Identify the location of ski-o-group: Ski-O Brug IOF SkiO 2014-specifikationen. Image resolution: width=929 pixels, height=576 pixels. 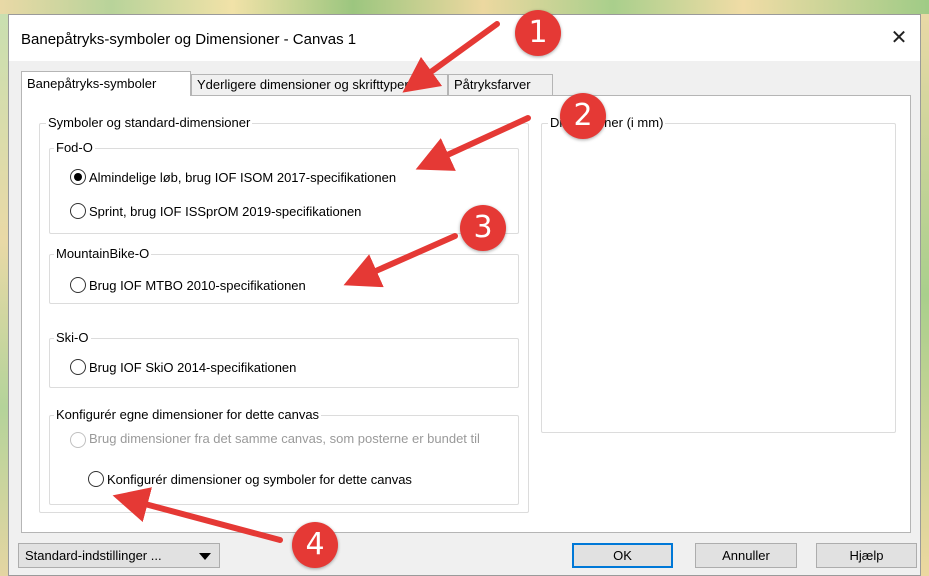
(284, 359).